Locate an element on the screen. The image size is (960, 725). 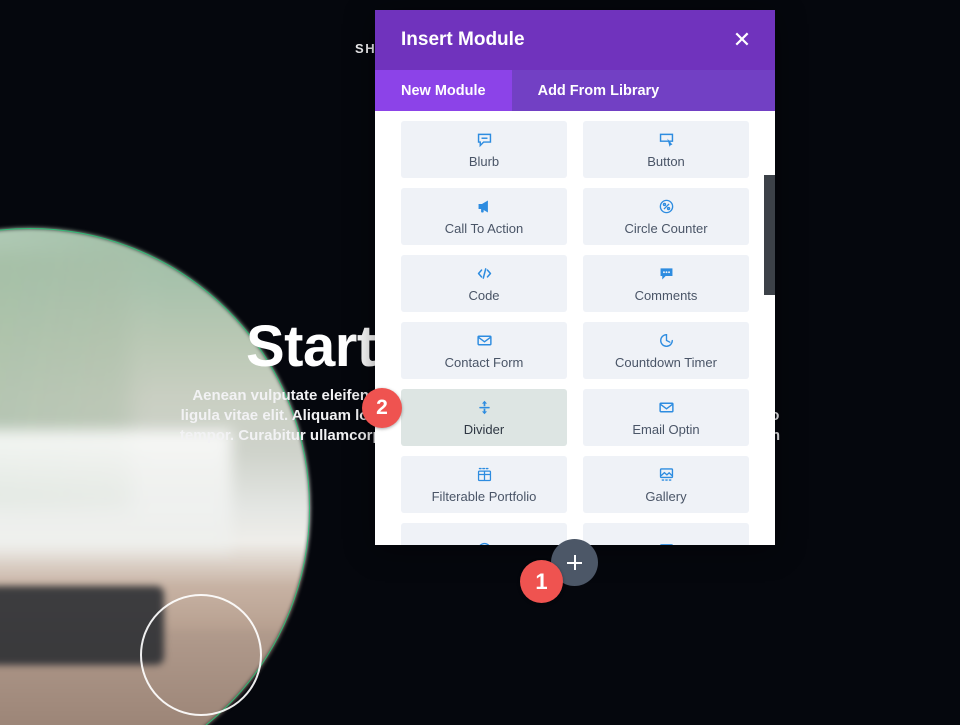
module-tile-filterable-portfolio: Filterable Portfolio is located at coordinates (484, 484).